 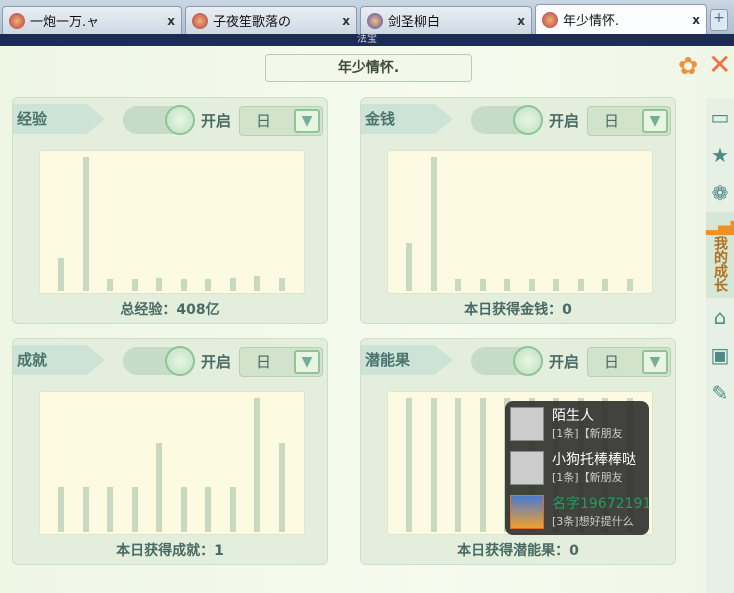 I want to click on sidebar: ▭ ★ ❁ ▂▄▆我的成长 ⌂ ▣ ✎, so click(x=720, y=345).